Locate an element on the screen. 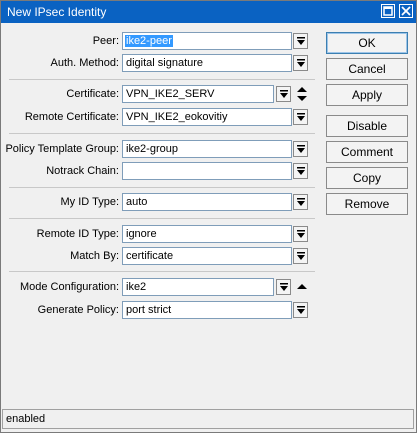  status-text: enabled is located at coordinates (26, 419).